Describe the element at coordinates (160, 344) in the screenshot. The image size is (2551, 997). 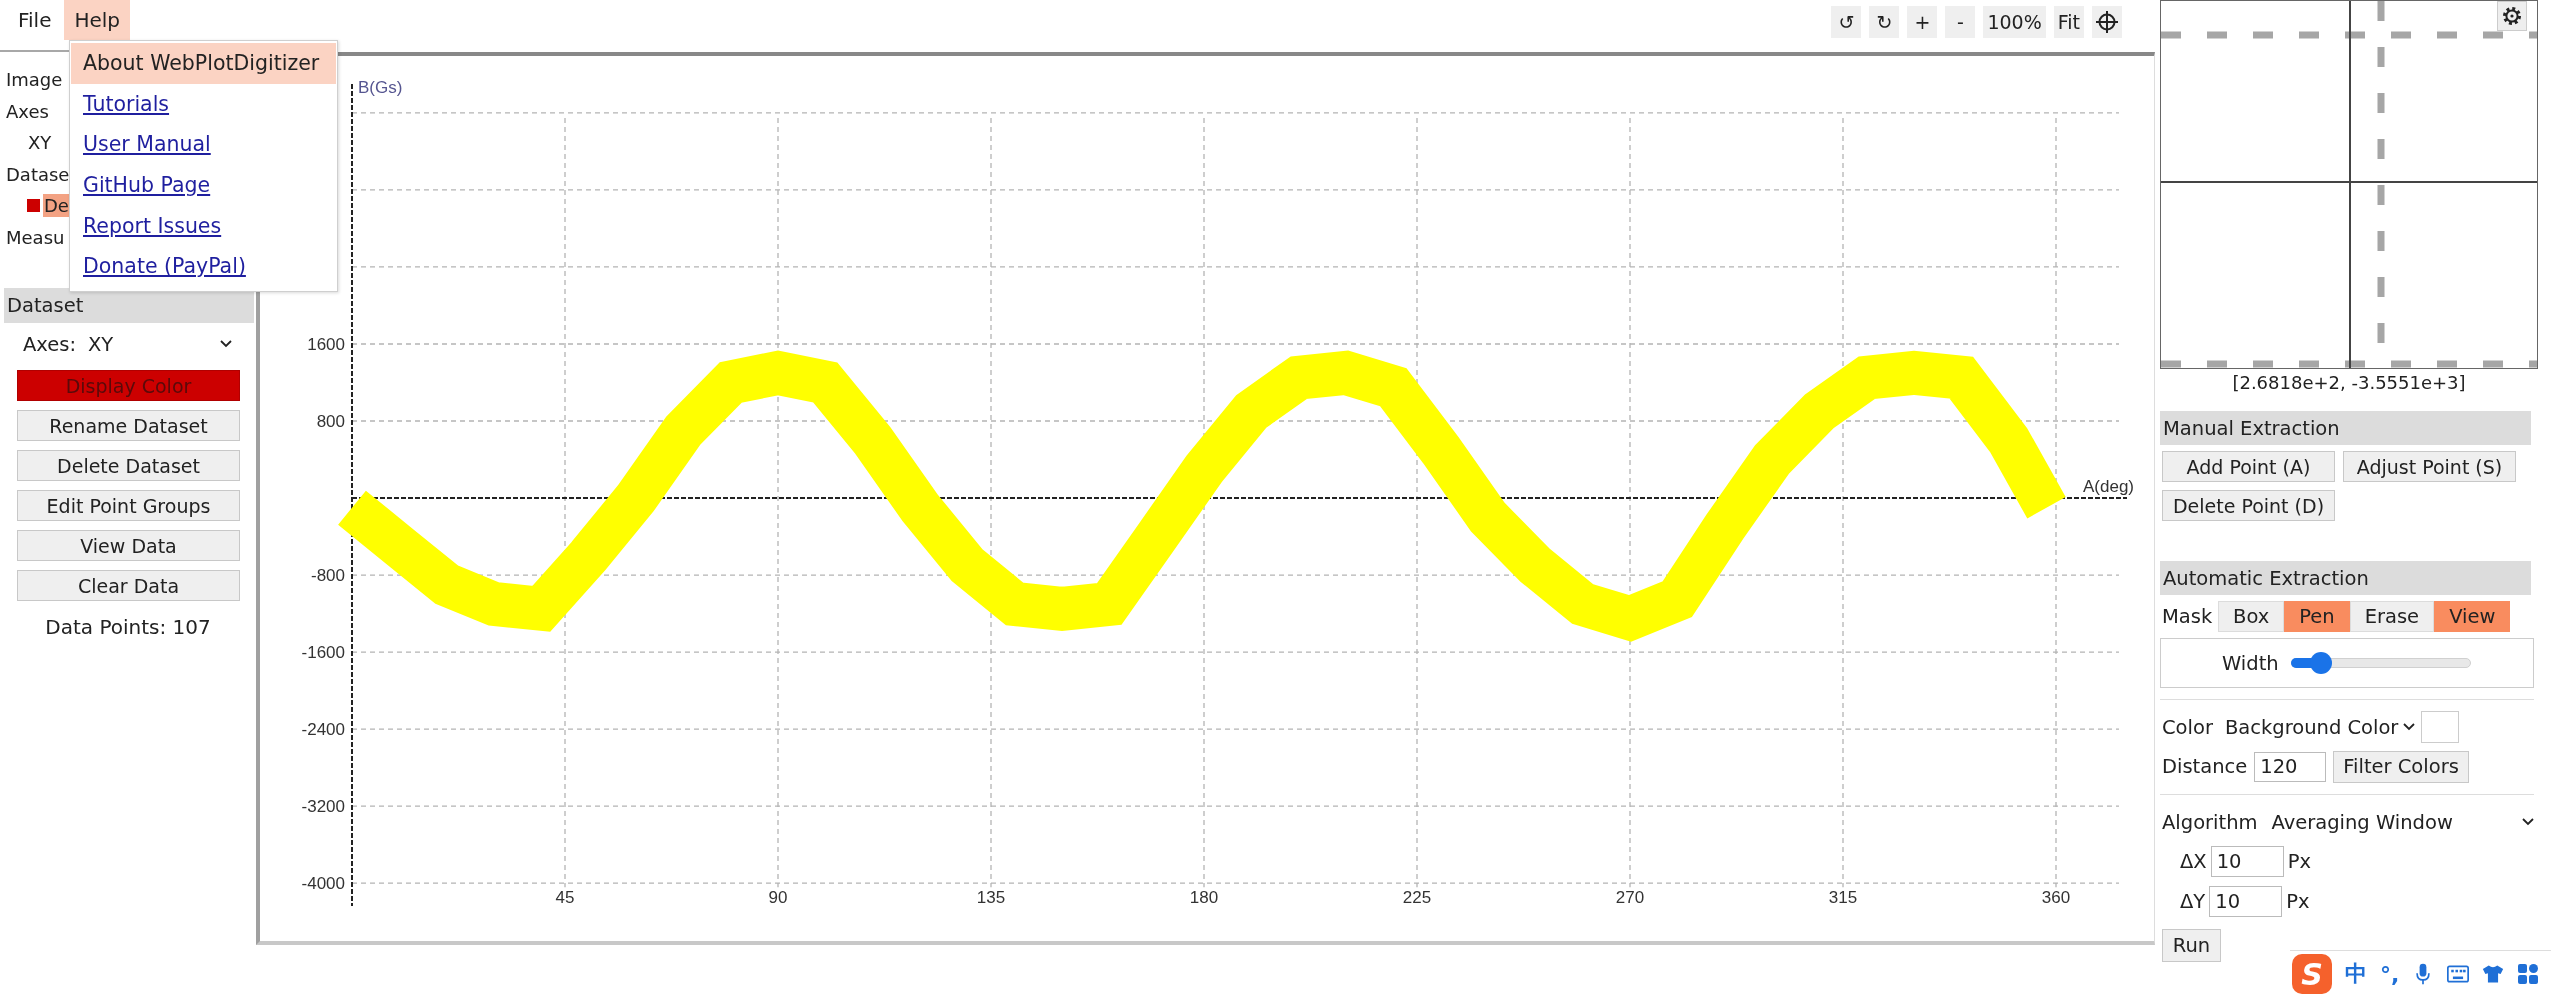
I see `axes-select: XY` at that location.